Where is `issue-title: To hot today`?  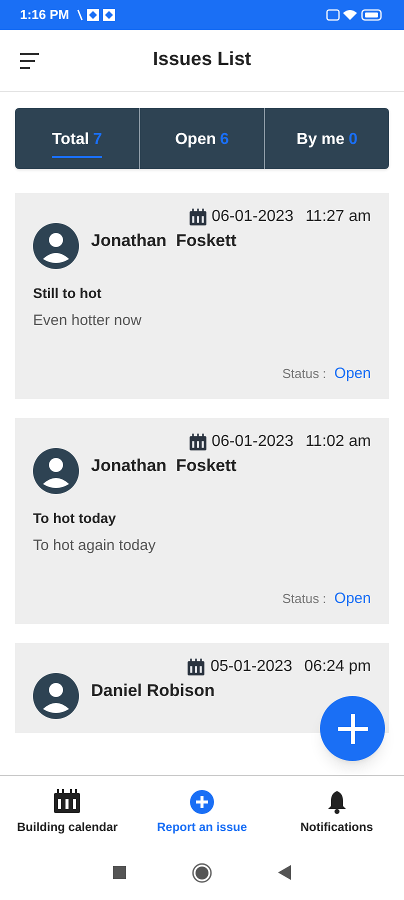
issue-title: To hot today is located at coordinates (75, 518).